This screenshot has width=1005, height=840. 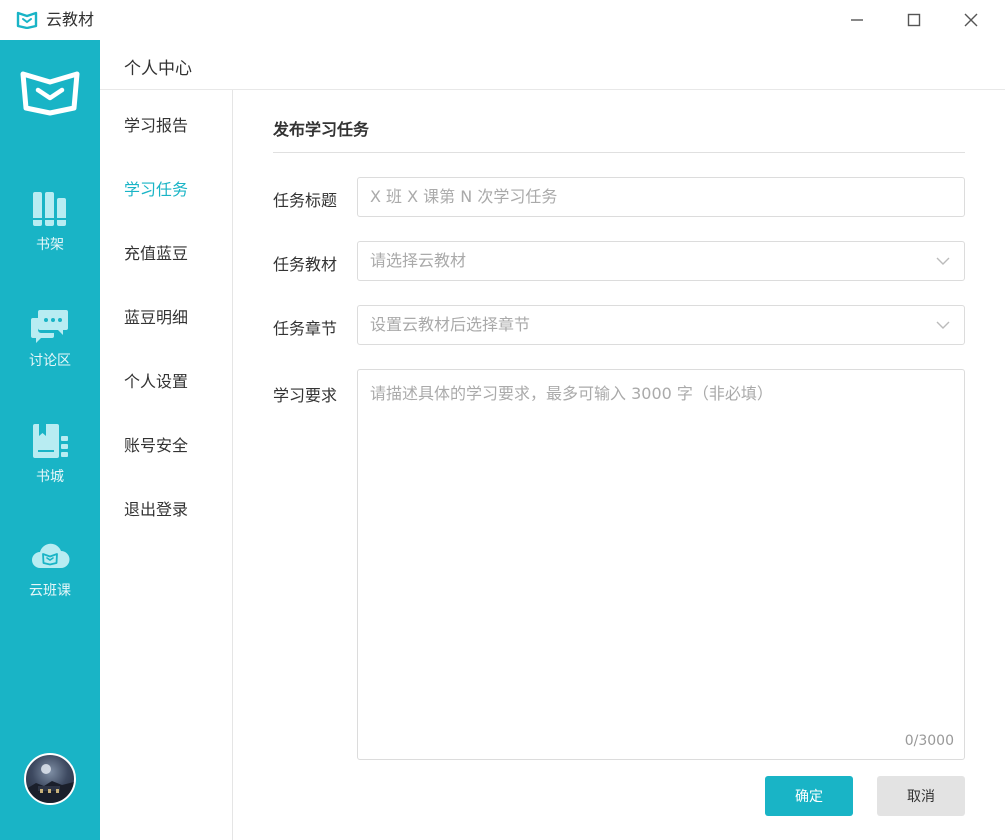 I want to click on close-icon, so click(x=971, y=20).